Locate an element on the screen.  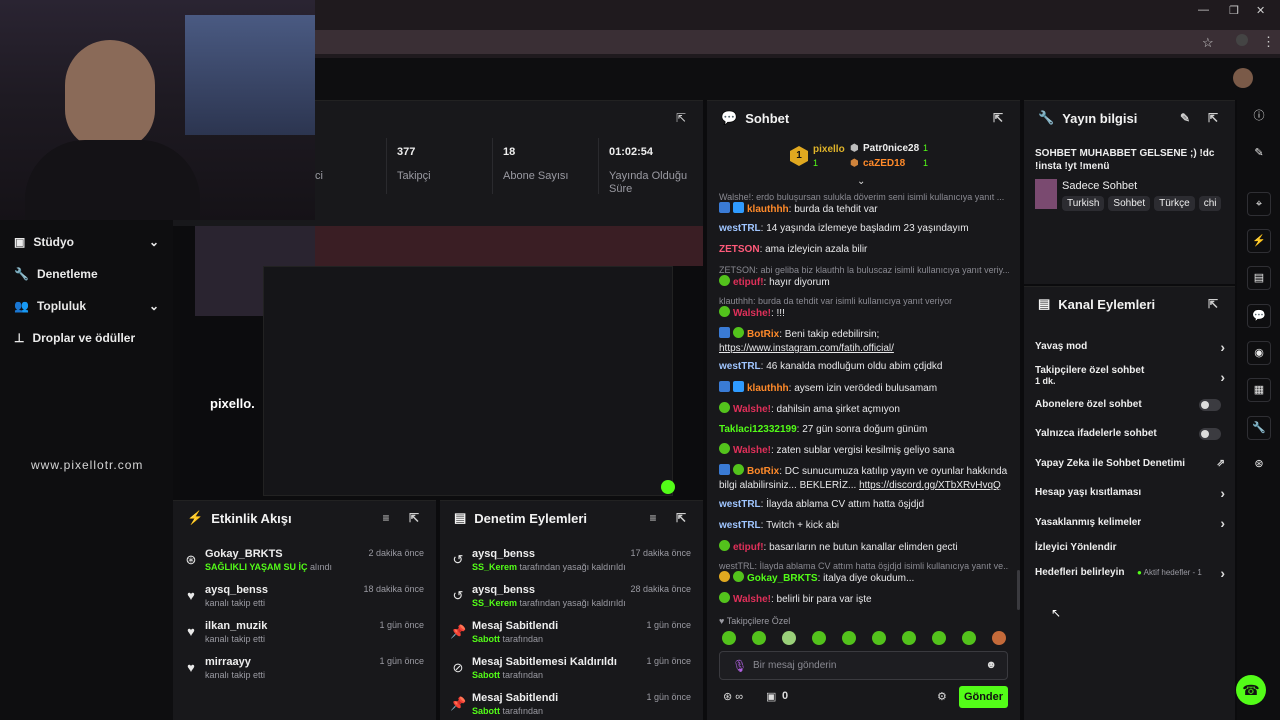
feed-name: aysq_benss is located at coordinates (503, 554).